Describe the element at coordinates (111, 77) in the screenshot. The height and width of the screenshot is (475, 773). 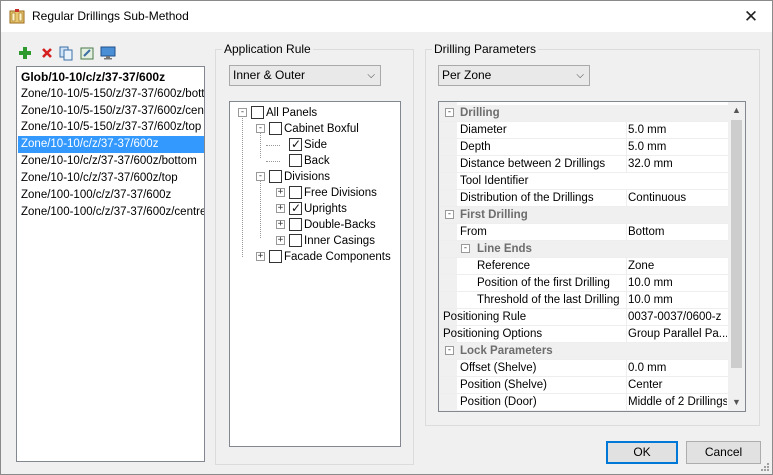
I see `list-item: Glob/10-10/c/z/37-37/600z` at that location.